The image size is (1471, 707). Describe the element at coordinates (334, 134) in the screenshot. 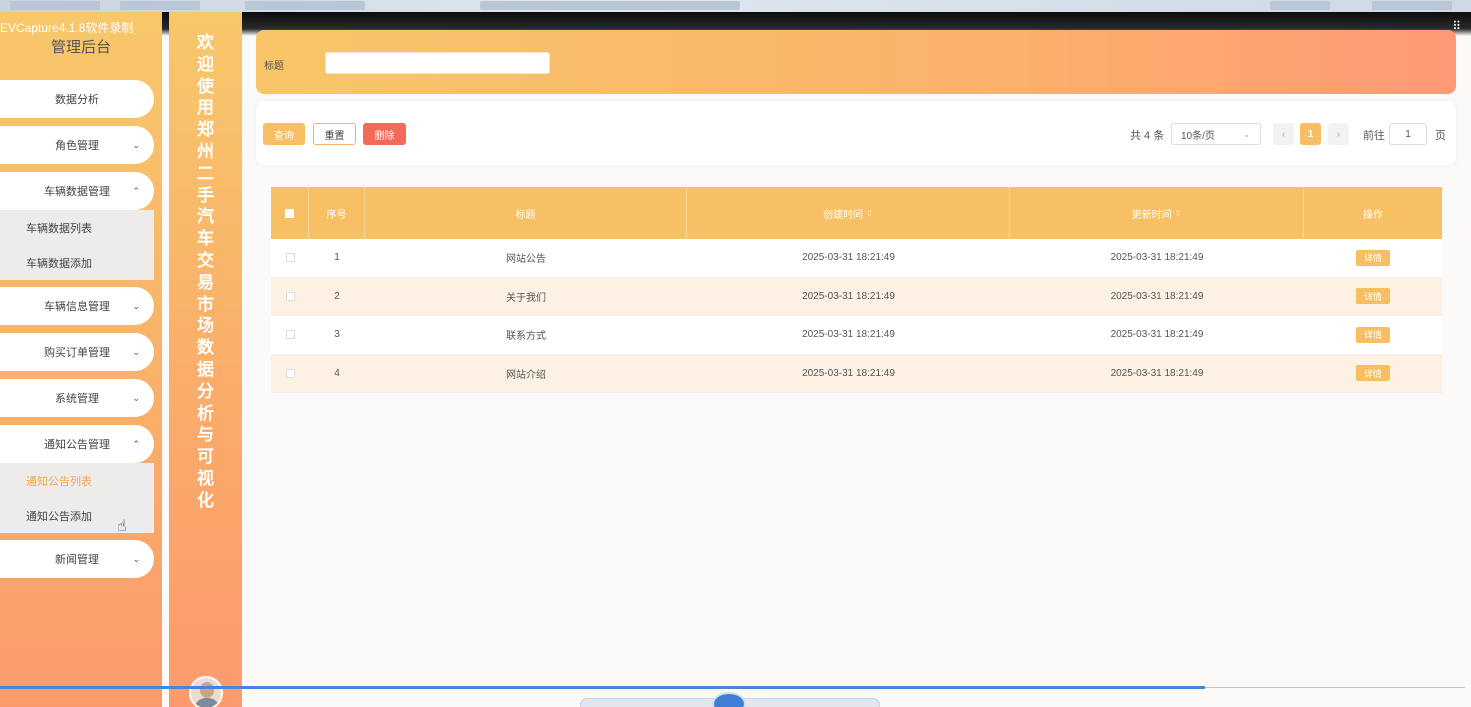

I see `reset-button: 重置` at that location.